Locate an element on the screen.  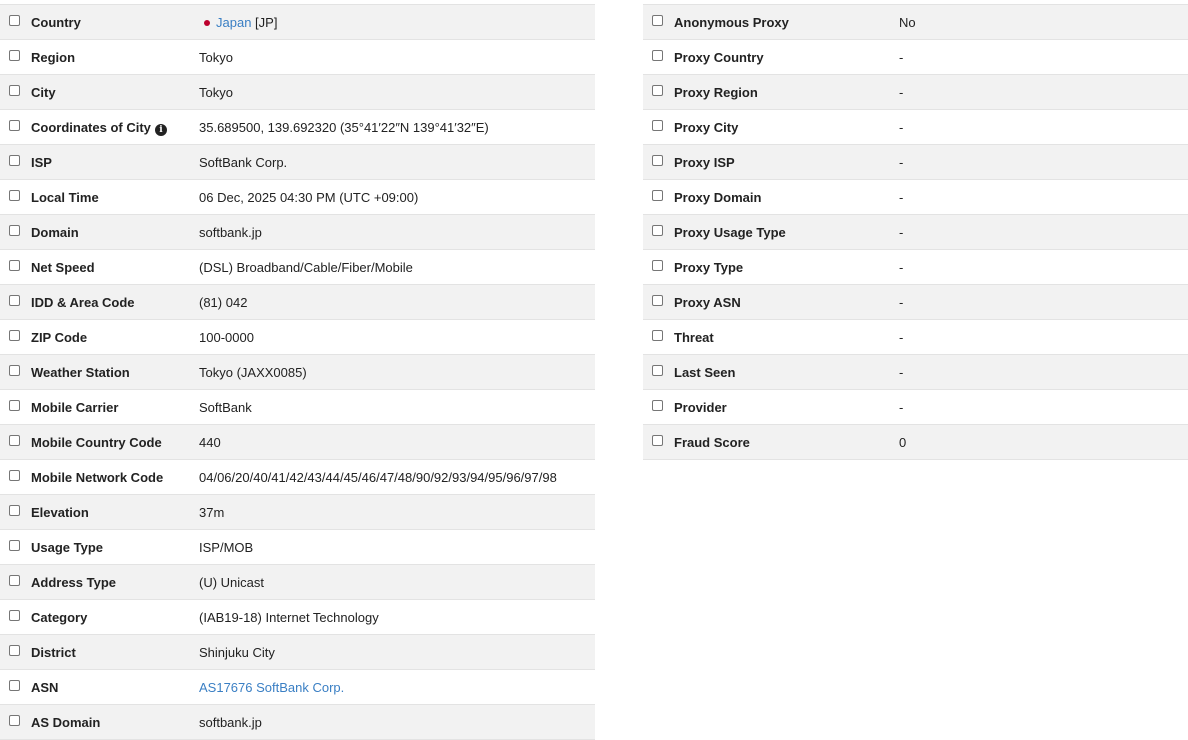
field-value: (81) 042 is located at coordinates (223, 302).